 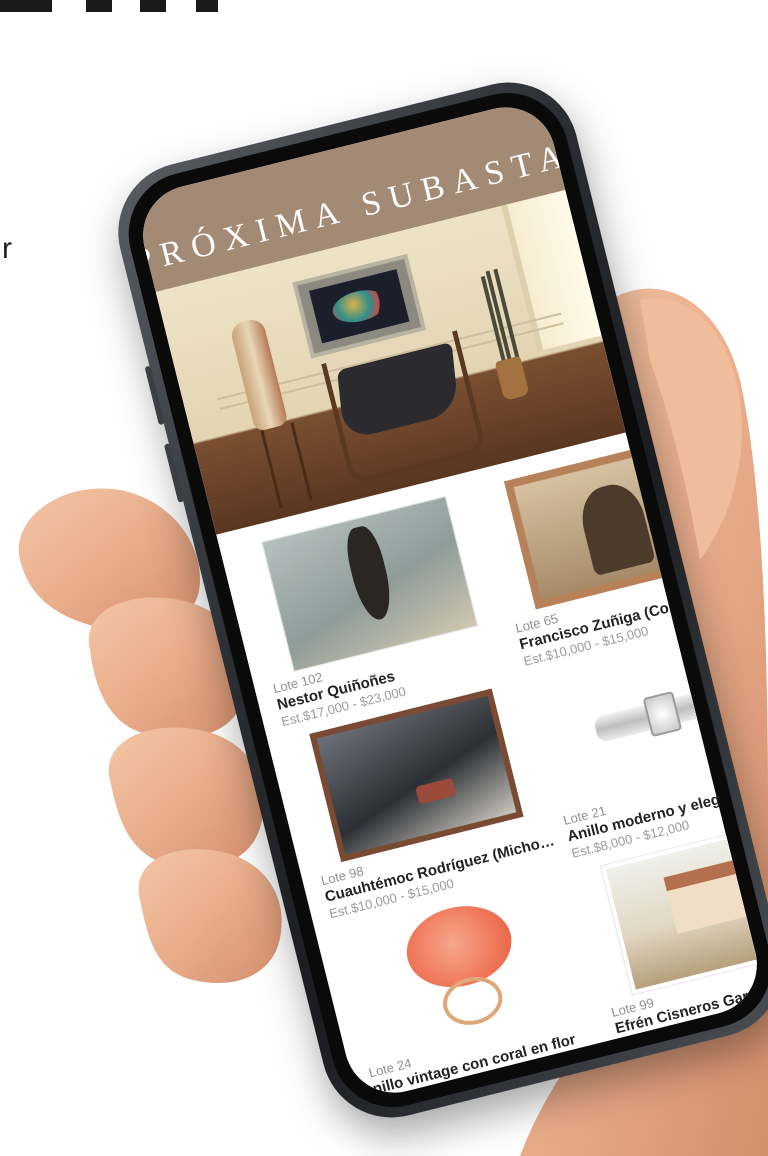 I want to click on hero-vase, so click(x=259, y=374).